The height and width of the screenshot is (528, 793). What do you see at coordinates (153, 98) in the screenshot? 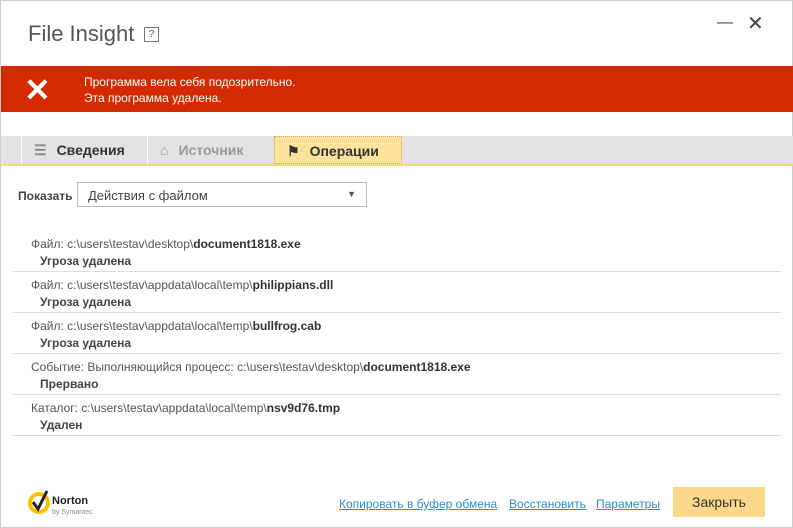
I see `banner-line2: Эта программа удалена.` at bounding box center [153, 98].